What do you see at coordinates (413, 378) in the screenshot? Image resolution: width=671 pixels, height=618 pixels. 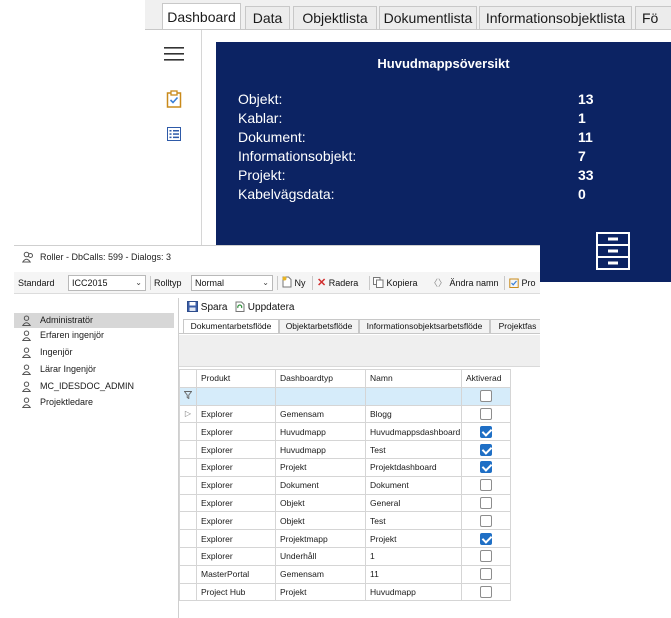 I see `column-header-namn: Namn` at bounding box center [413, 378].